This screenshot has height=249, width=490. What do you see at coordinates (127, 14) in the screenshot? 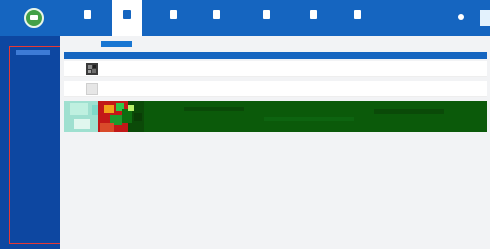
I see `person-icon` at bounding box center [127, 14].